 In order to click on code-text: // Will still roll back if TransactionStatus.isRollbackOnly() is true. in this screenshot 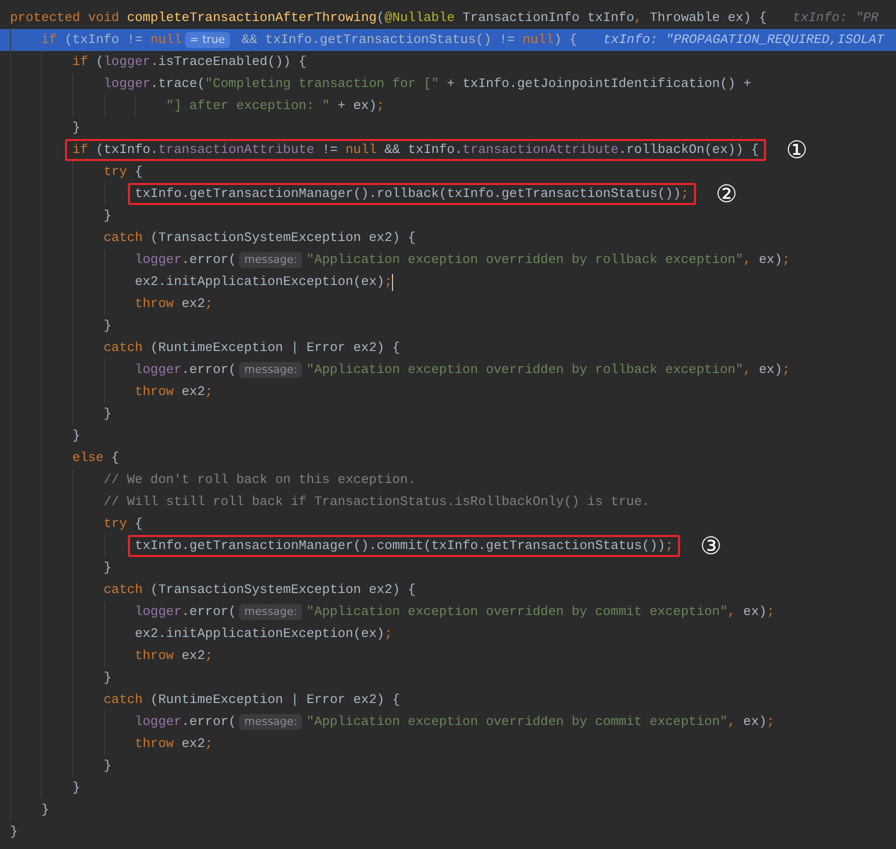, I will do `click(377, 502)`.